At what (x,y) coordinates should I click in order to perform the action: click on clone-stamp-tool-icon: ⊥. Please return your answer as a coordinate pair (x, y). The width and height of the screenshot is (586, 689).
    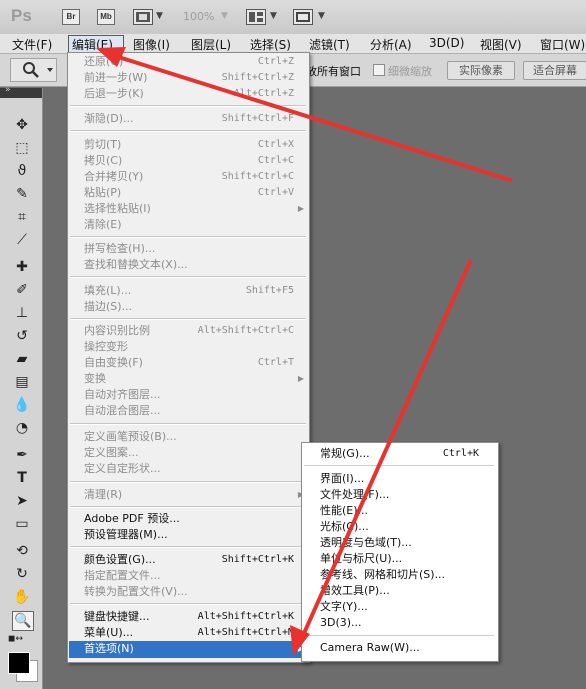
    Looking at the image, I should click on (22, 313).